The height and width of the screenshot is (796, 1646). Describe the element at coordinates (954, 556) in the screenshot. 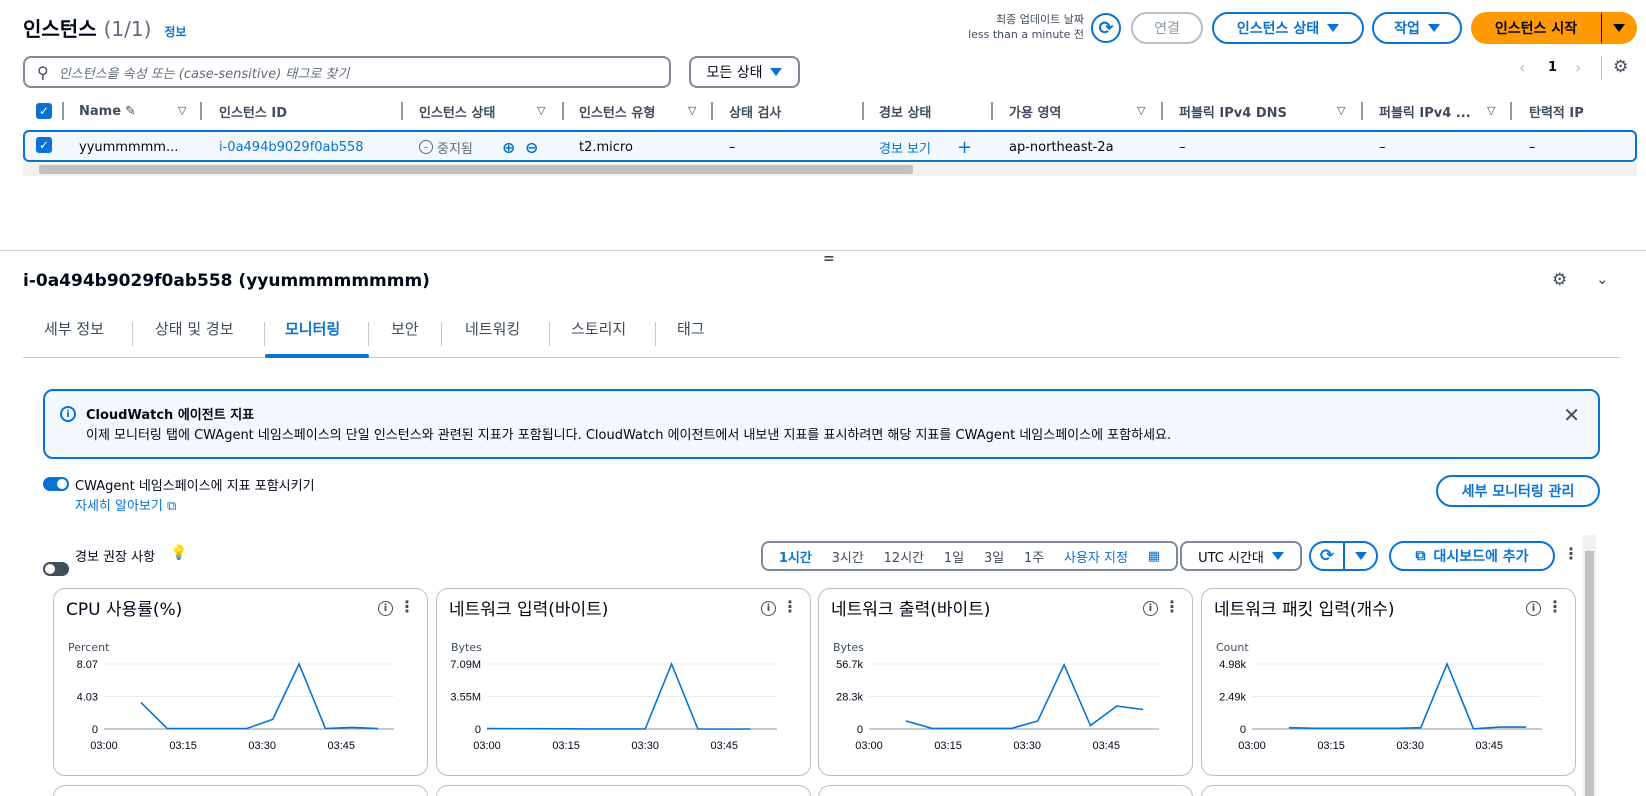

I see `range-1d: 1일` at that location.